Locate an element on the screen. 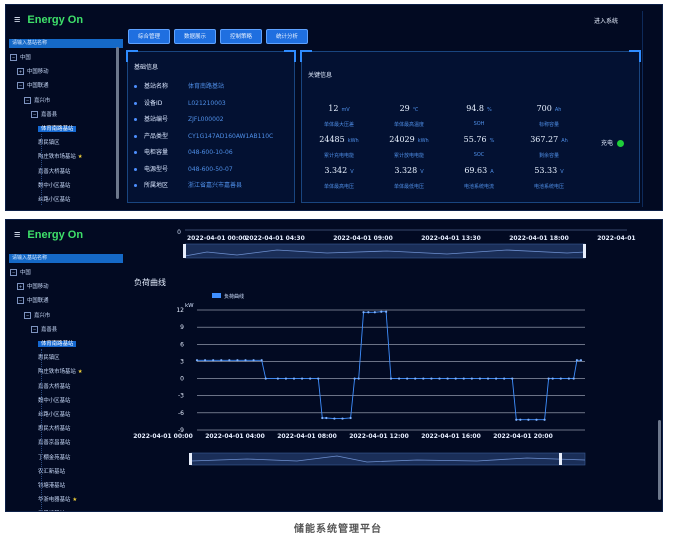 This screenshot has width=676, height=544. time-slider-bottom is located at coordinates (382, 460).